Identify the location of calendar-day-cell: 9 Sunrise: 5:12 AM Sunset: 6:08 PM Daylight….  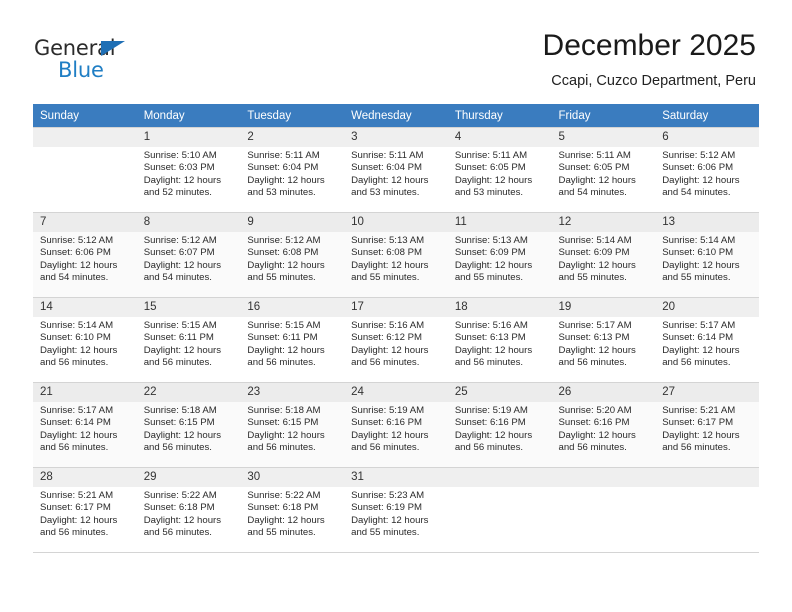
(292, 255).